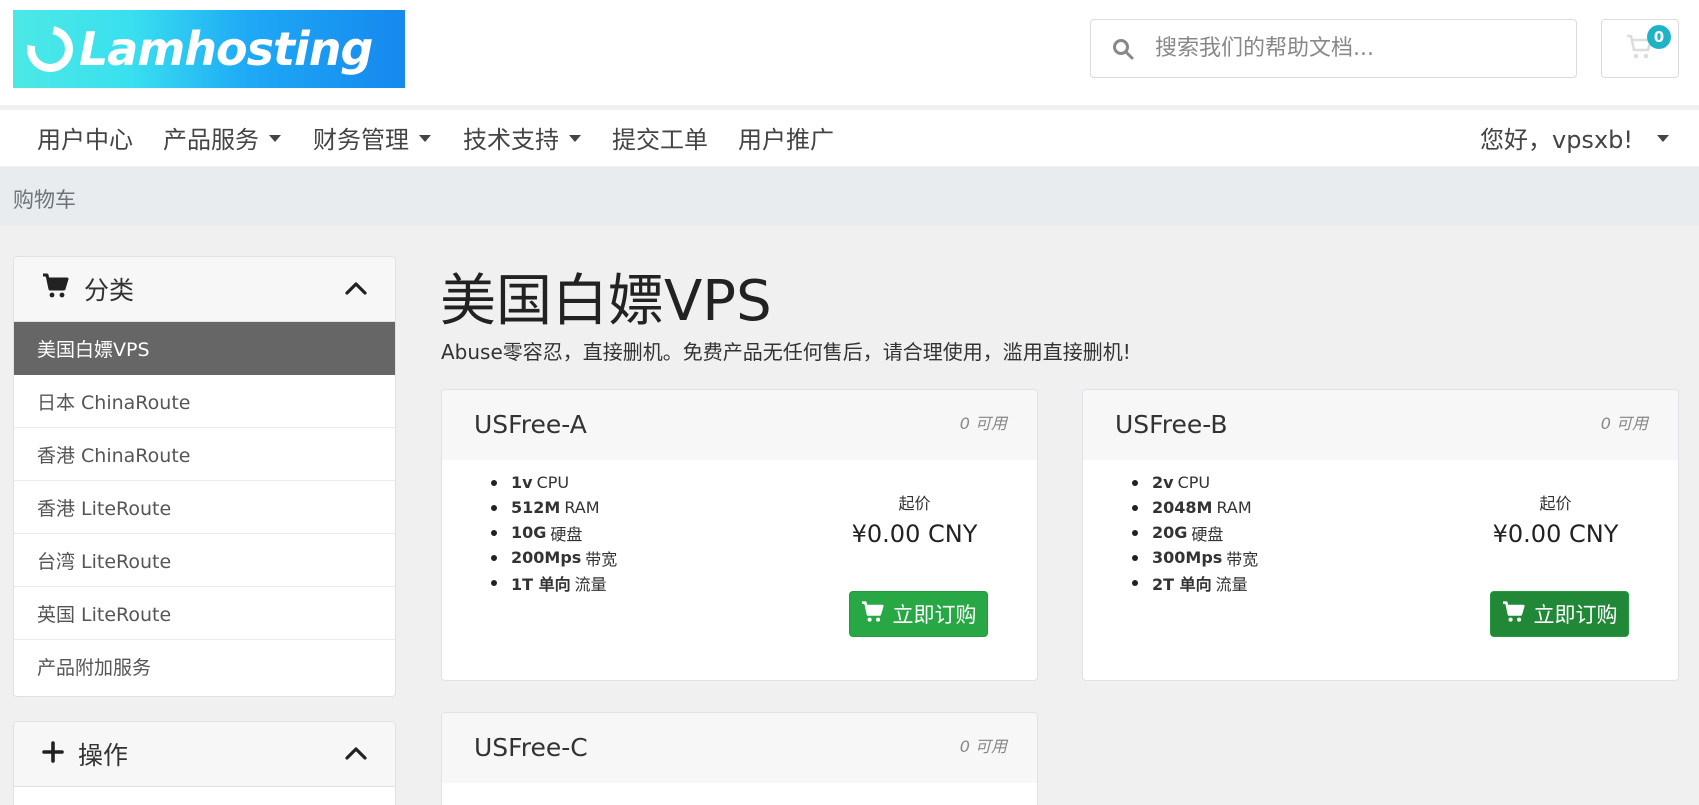  I want to click on feature-item: 1v CPU, so click(554, 482).